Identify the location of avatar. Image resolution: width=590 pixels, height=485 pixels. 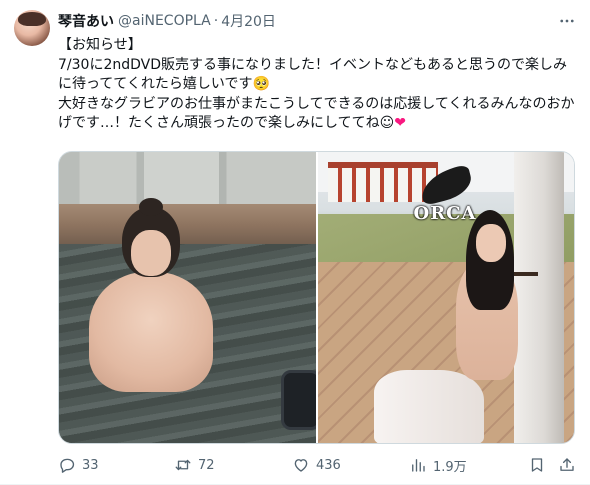
(32, 28).